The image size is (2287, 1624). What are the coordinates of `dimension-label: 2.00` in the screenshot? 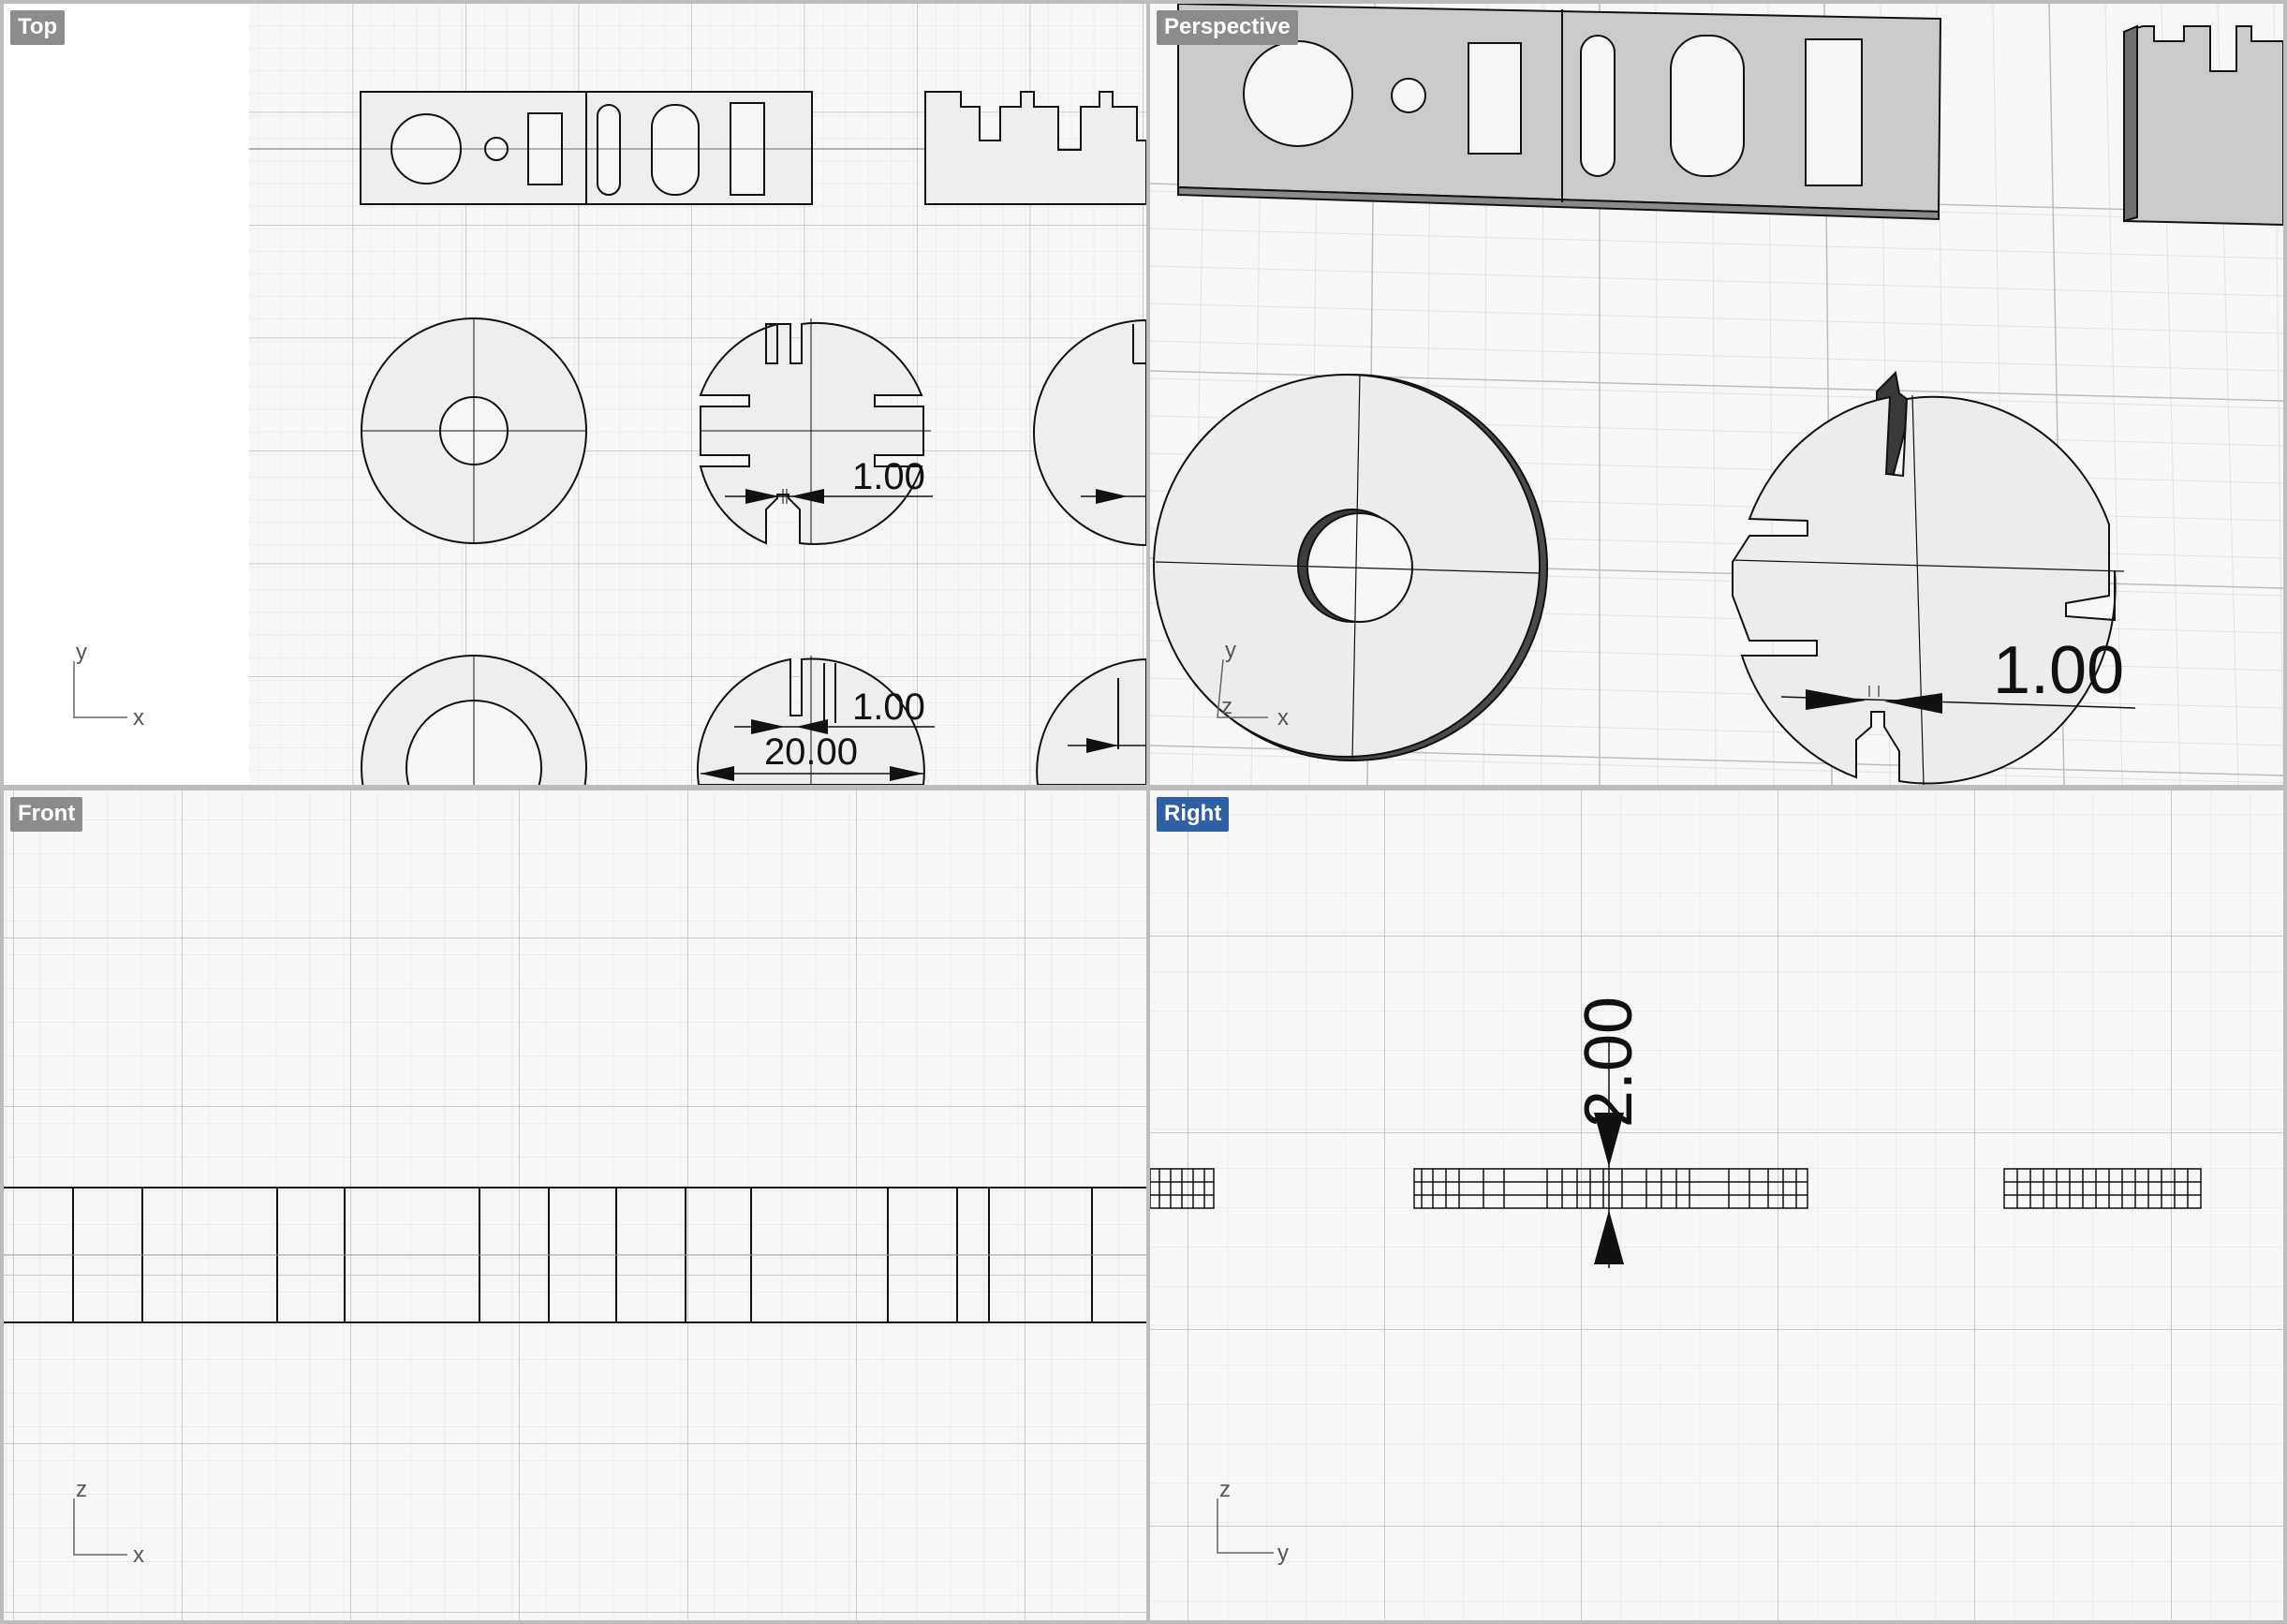 It's located at (1608, 1062).